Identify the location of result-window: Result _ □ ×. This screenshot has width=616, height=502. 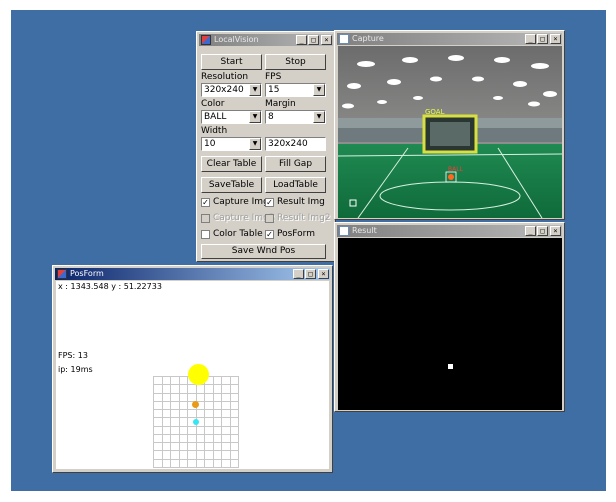
(449, 317).